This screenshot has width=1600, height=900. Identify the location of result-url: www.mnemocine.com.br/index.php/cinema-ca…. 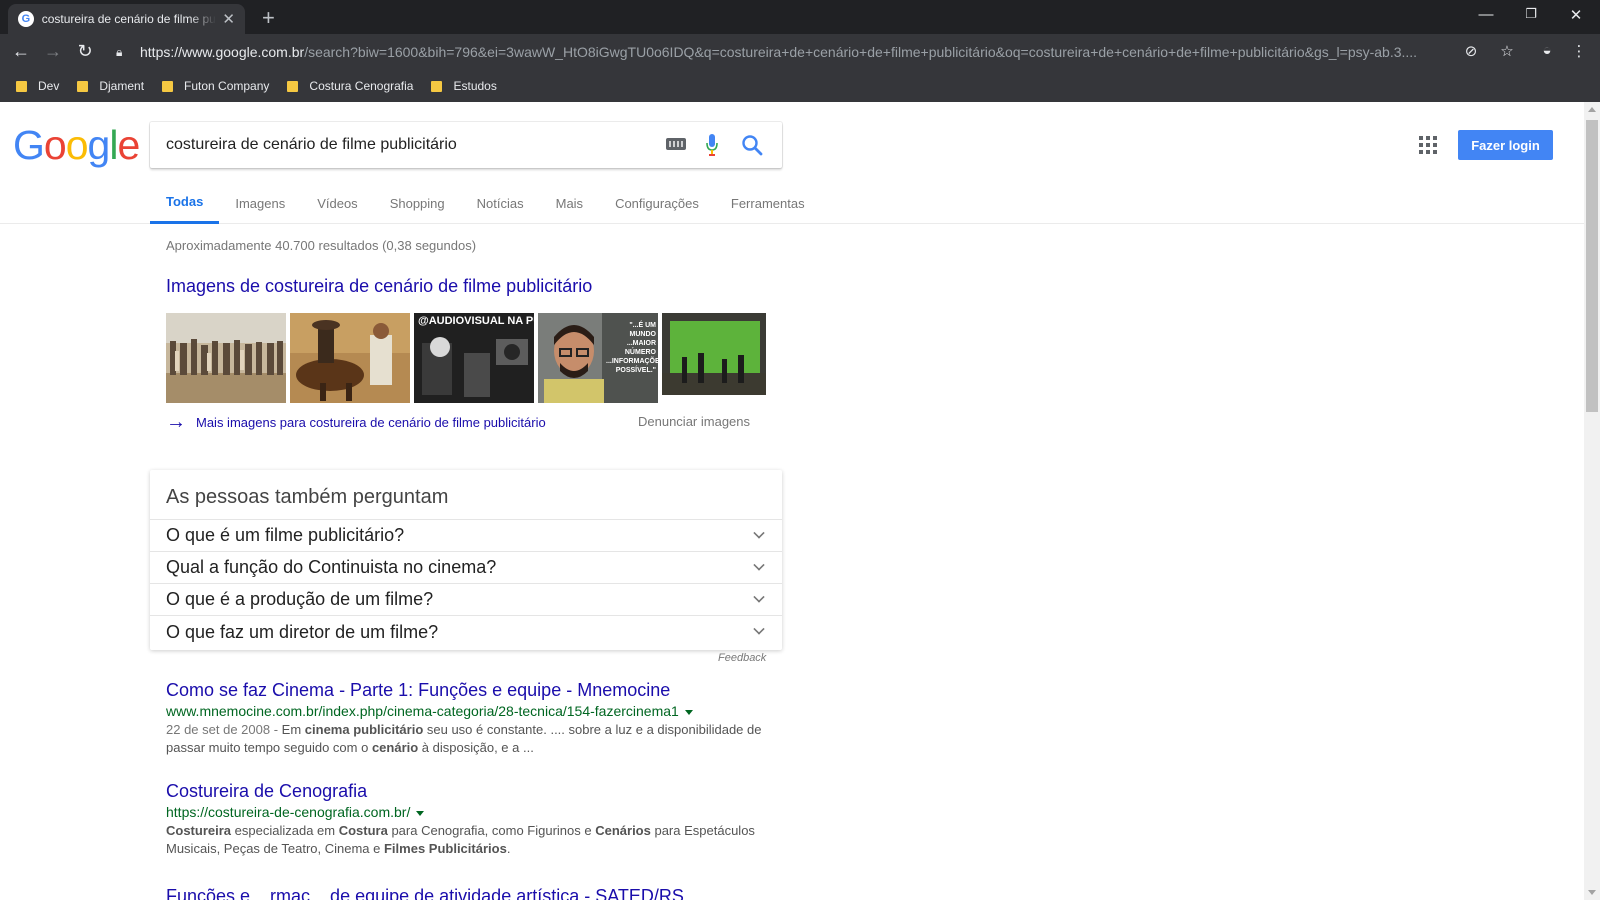
(471, 711).